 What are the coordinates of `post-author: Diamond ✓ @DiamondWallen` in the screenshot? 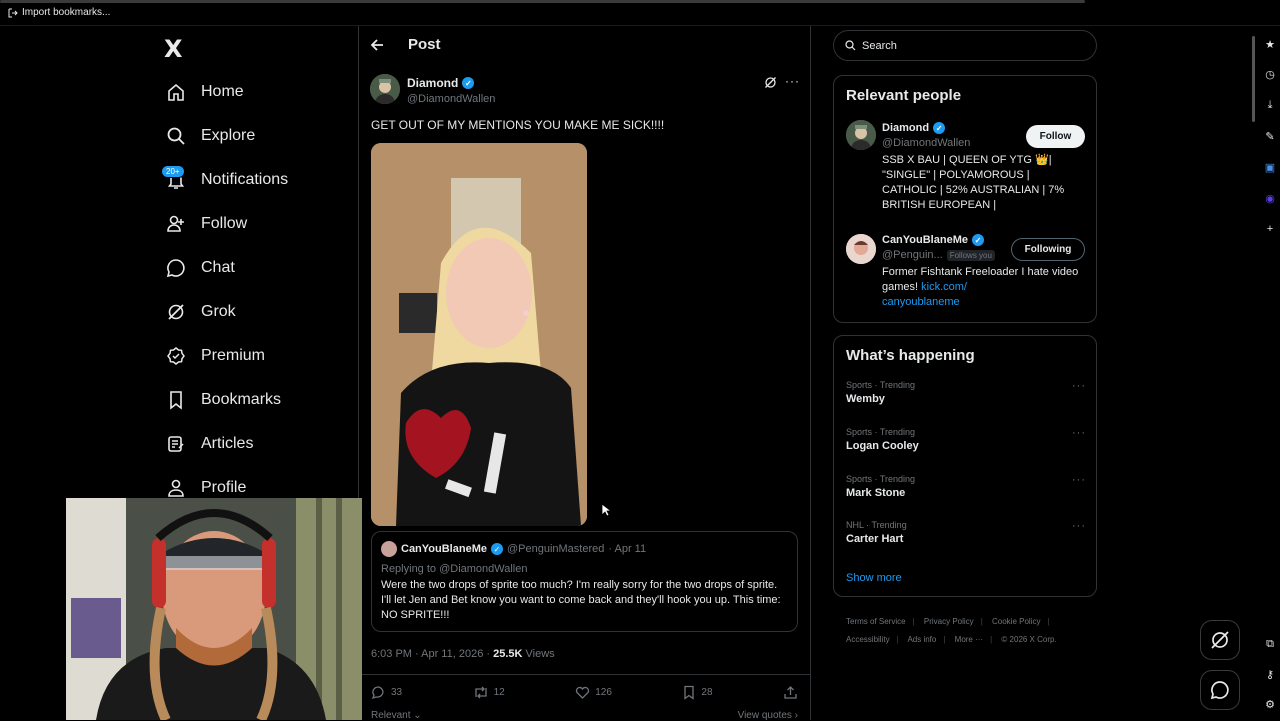 It's located at (451, 90).